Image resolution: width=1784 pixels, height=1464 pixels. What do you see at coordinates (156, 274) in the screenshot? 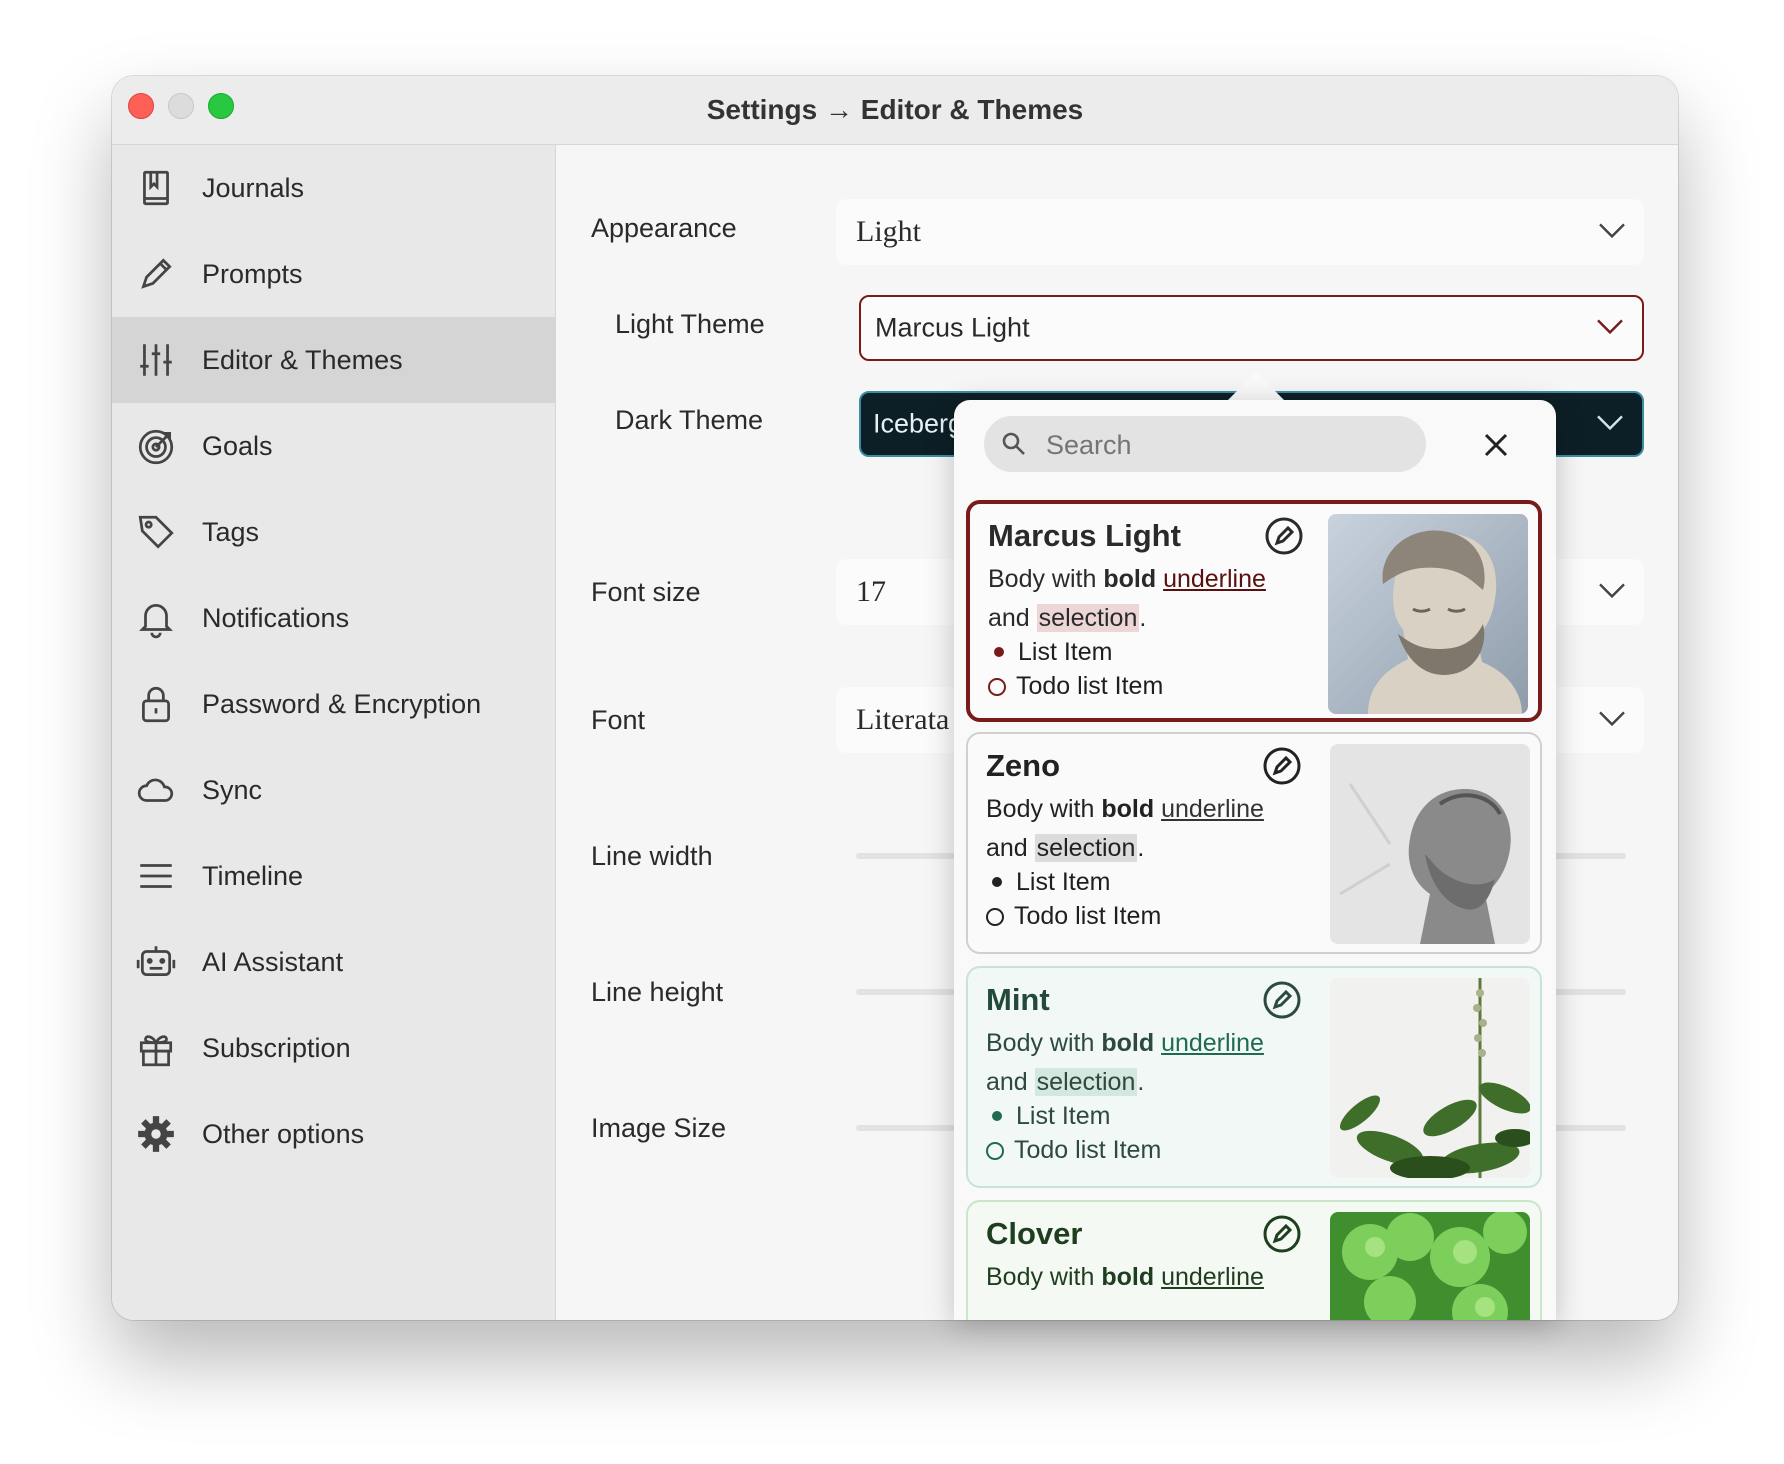
I see `pencil-icon` at bounding box center [156, 274].